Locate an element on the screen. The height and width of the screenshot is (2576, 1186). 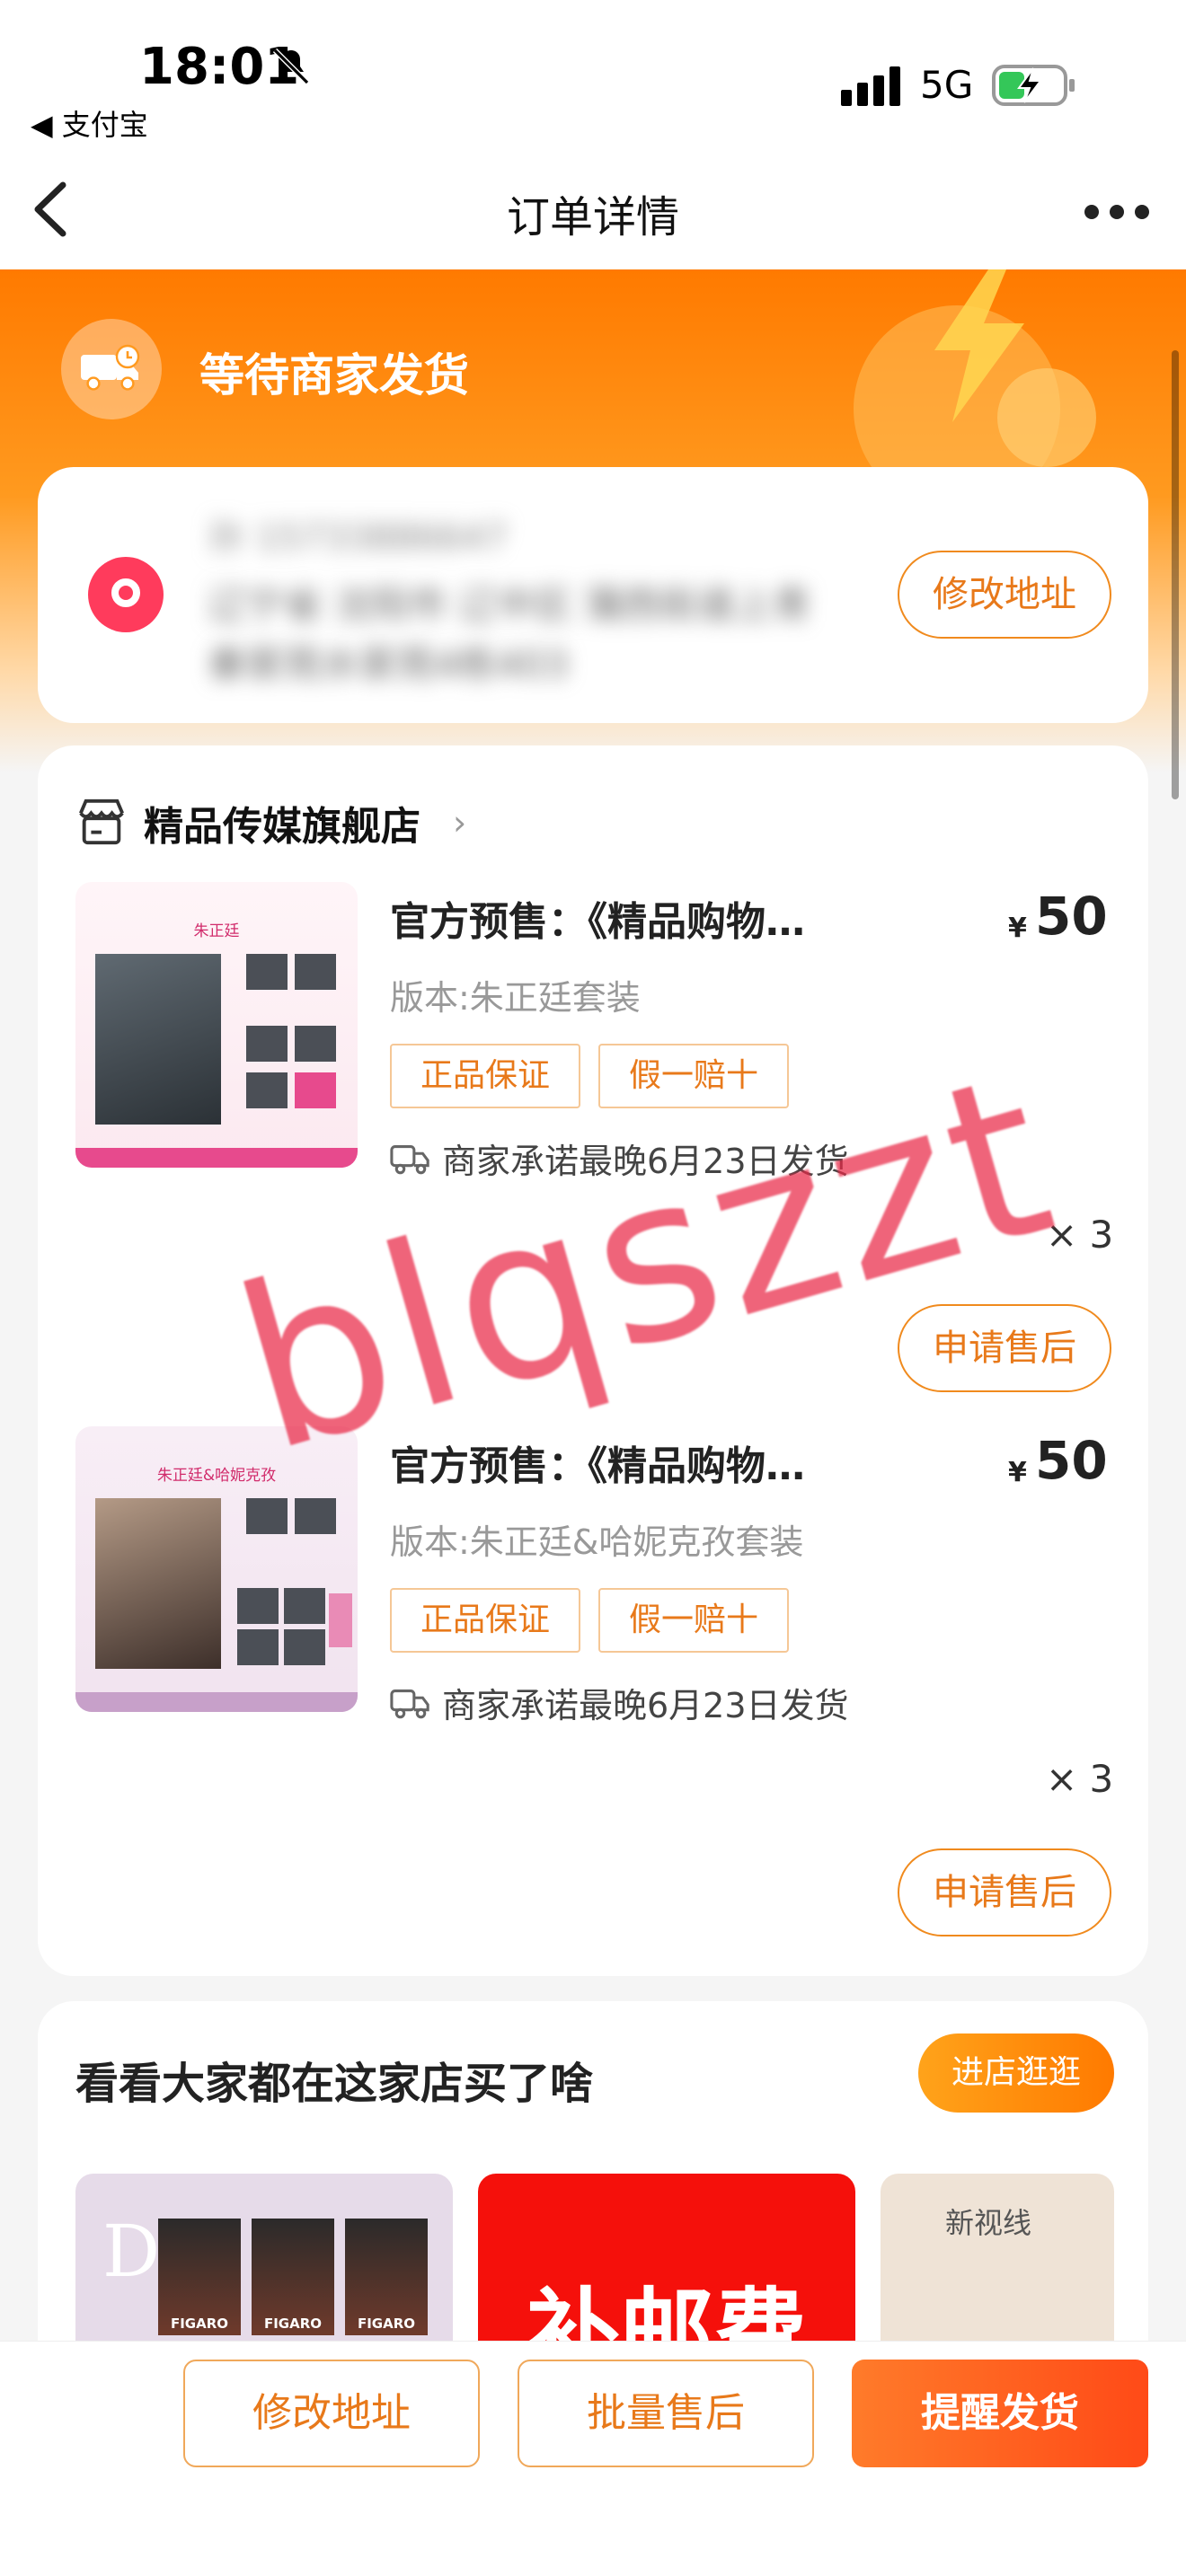
delivery-truck-icon is located at coordinates (111, 369).